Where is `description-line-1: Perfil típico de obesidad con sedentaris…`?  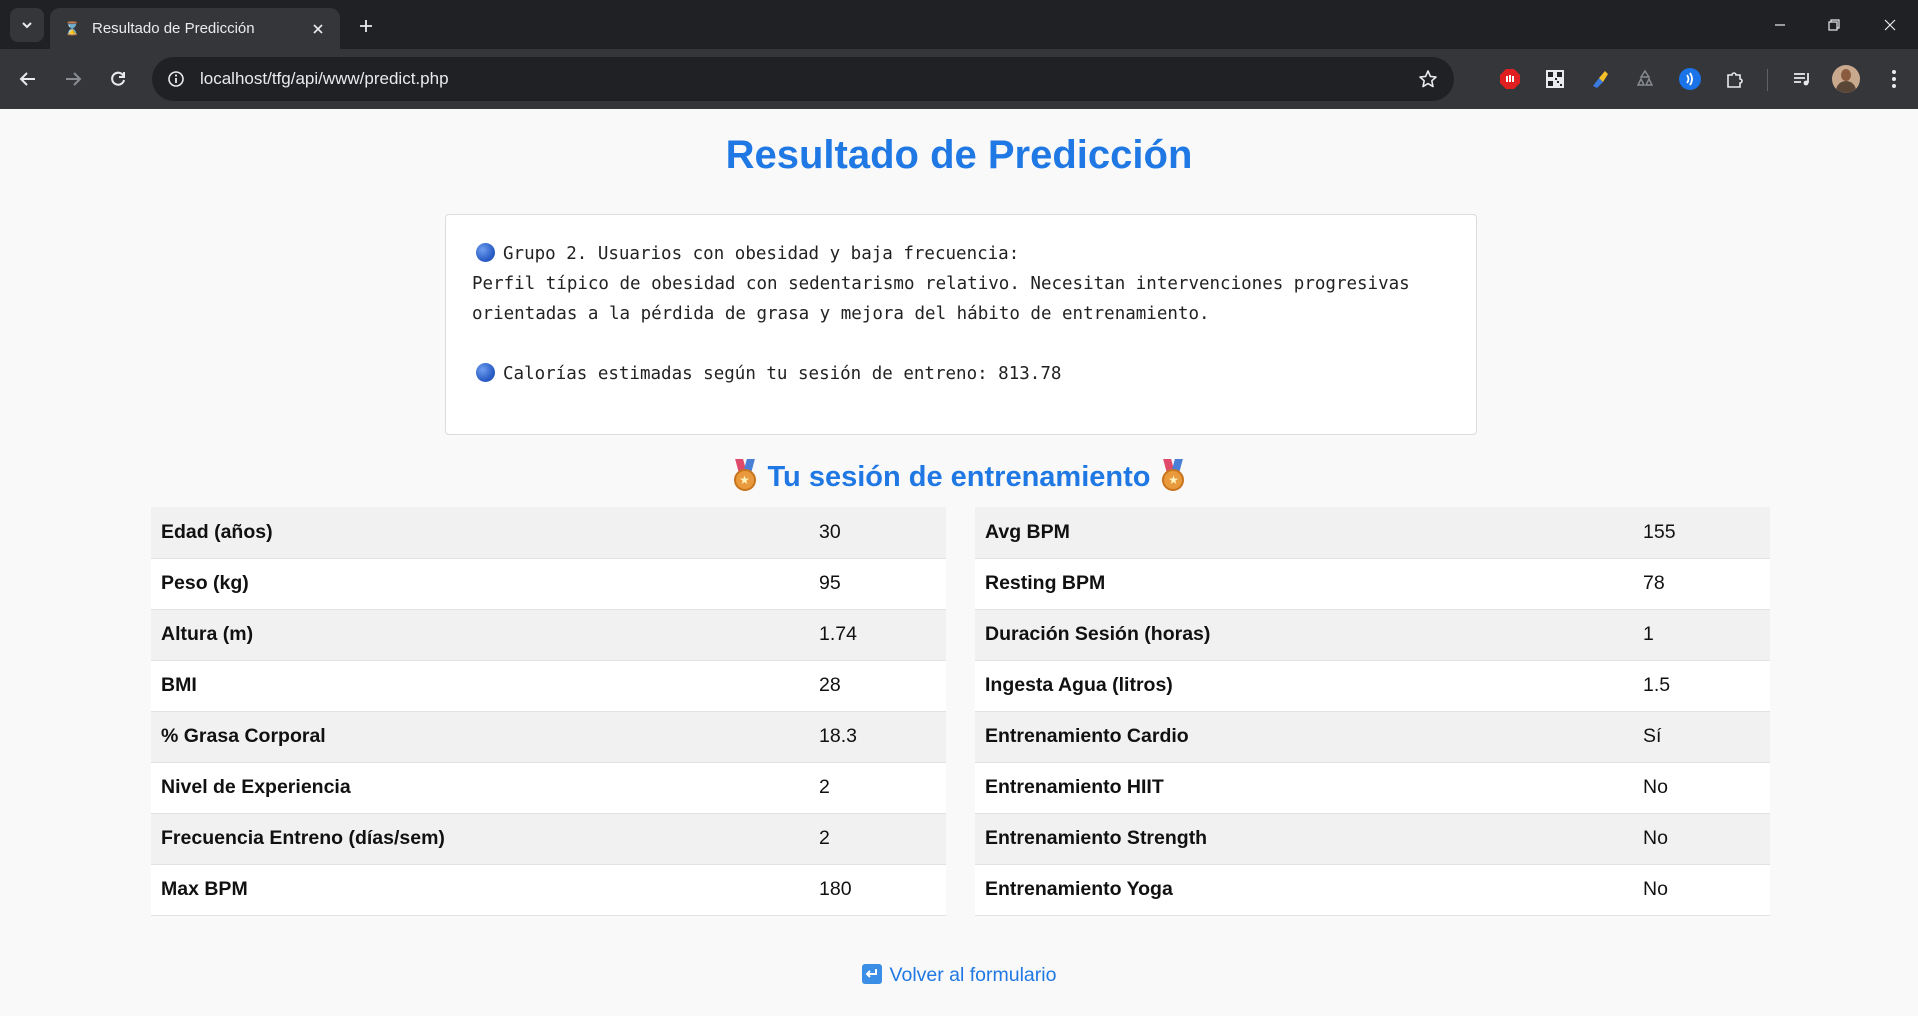
description-line-1: Perfil típico de obesidad con sedentaris… is located at coordinates (941, 284).